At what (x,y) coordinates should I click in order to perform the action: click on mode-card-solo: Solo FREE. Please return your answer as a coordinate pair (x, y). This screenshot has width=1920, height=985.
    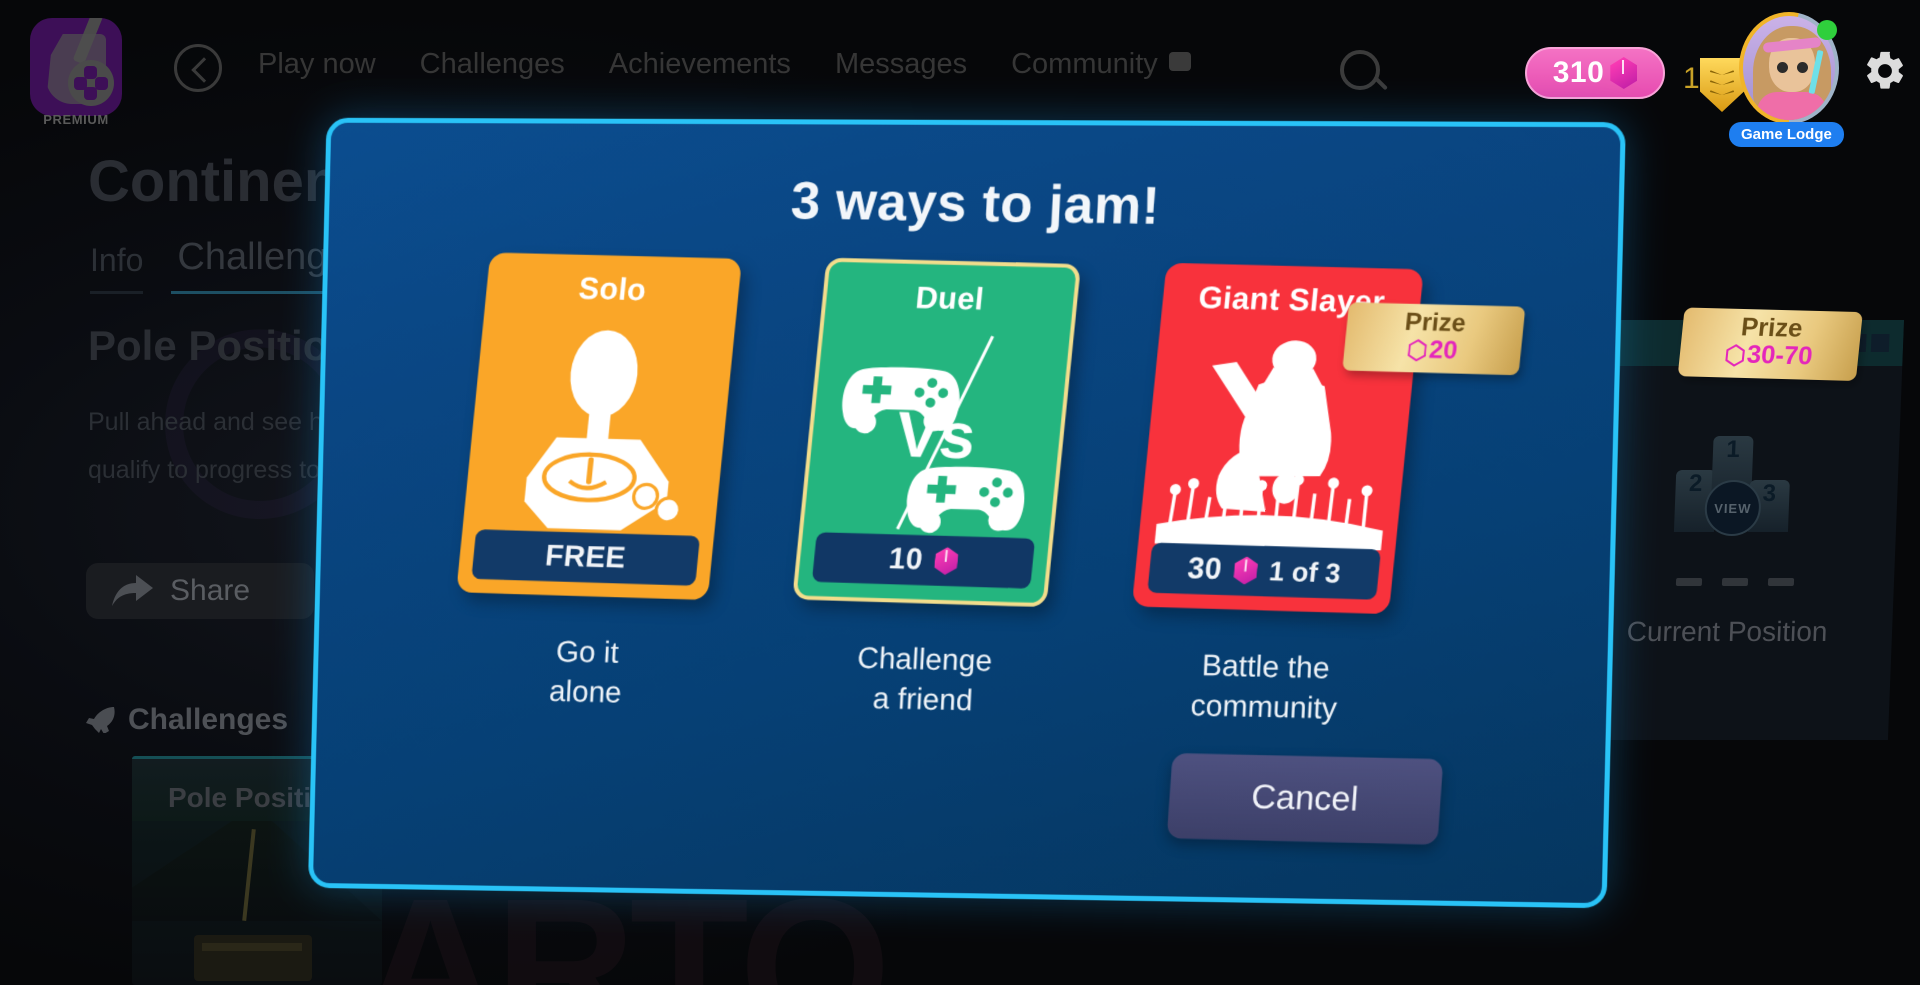
    Looking at the image, I should click on (599, 426).